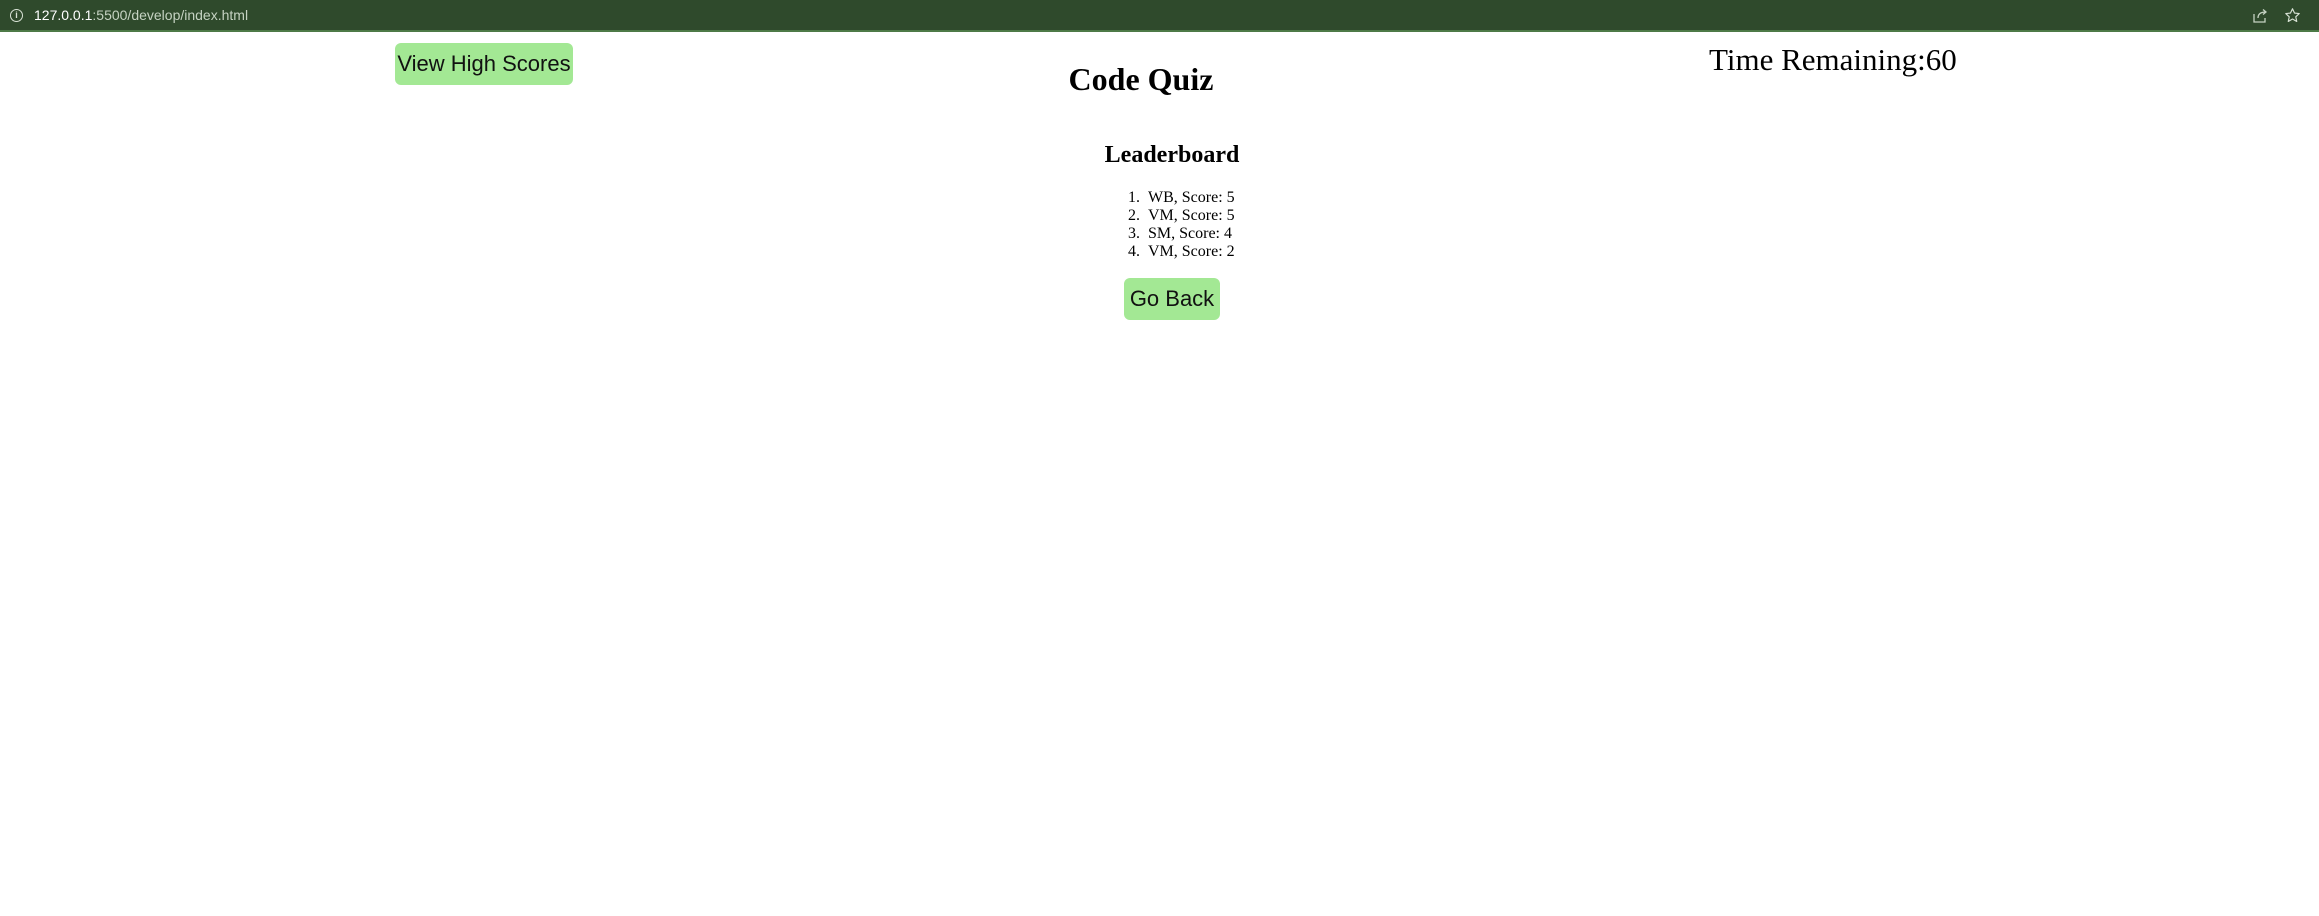 The height and width of the screenshot is (916, 2319). What do you see at coordinates (1833, 59) in the screenshot?
I see `time-remaining: Time Remaining:60` at bounding box center [1833, 59].